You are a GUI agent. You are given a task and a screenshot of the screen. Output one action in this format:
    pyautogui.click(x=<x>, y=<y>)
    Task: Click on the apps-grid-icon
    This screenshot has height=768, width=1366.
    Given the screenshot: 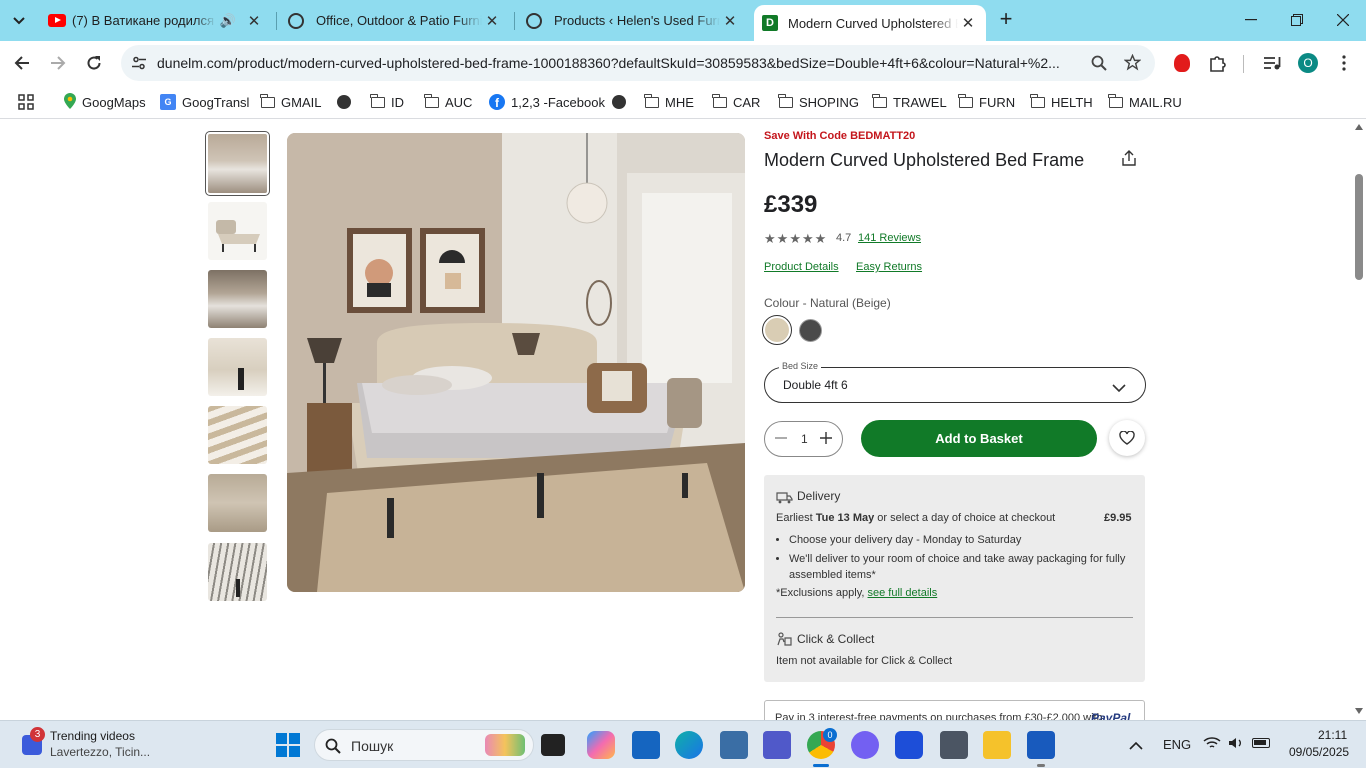 What is the action you would take?
    pyautogui.click(x=26, y=102)
    